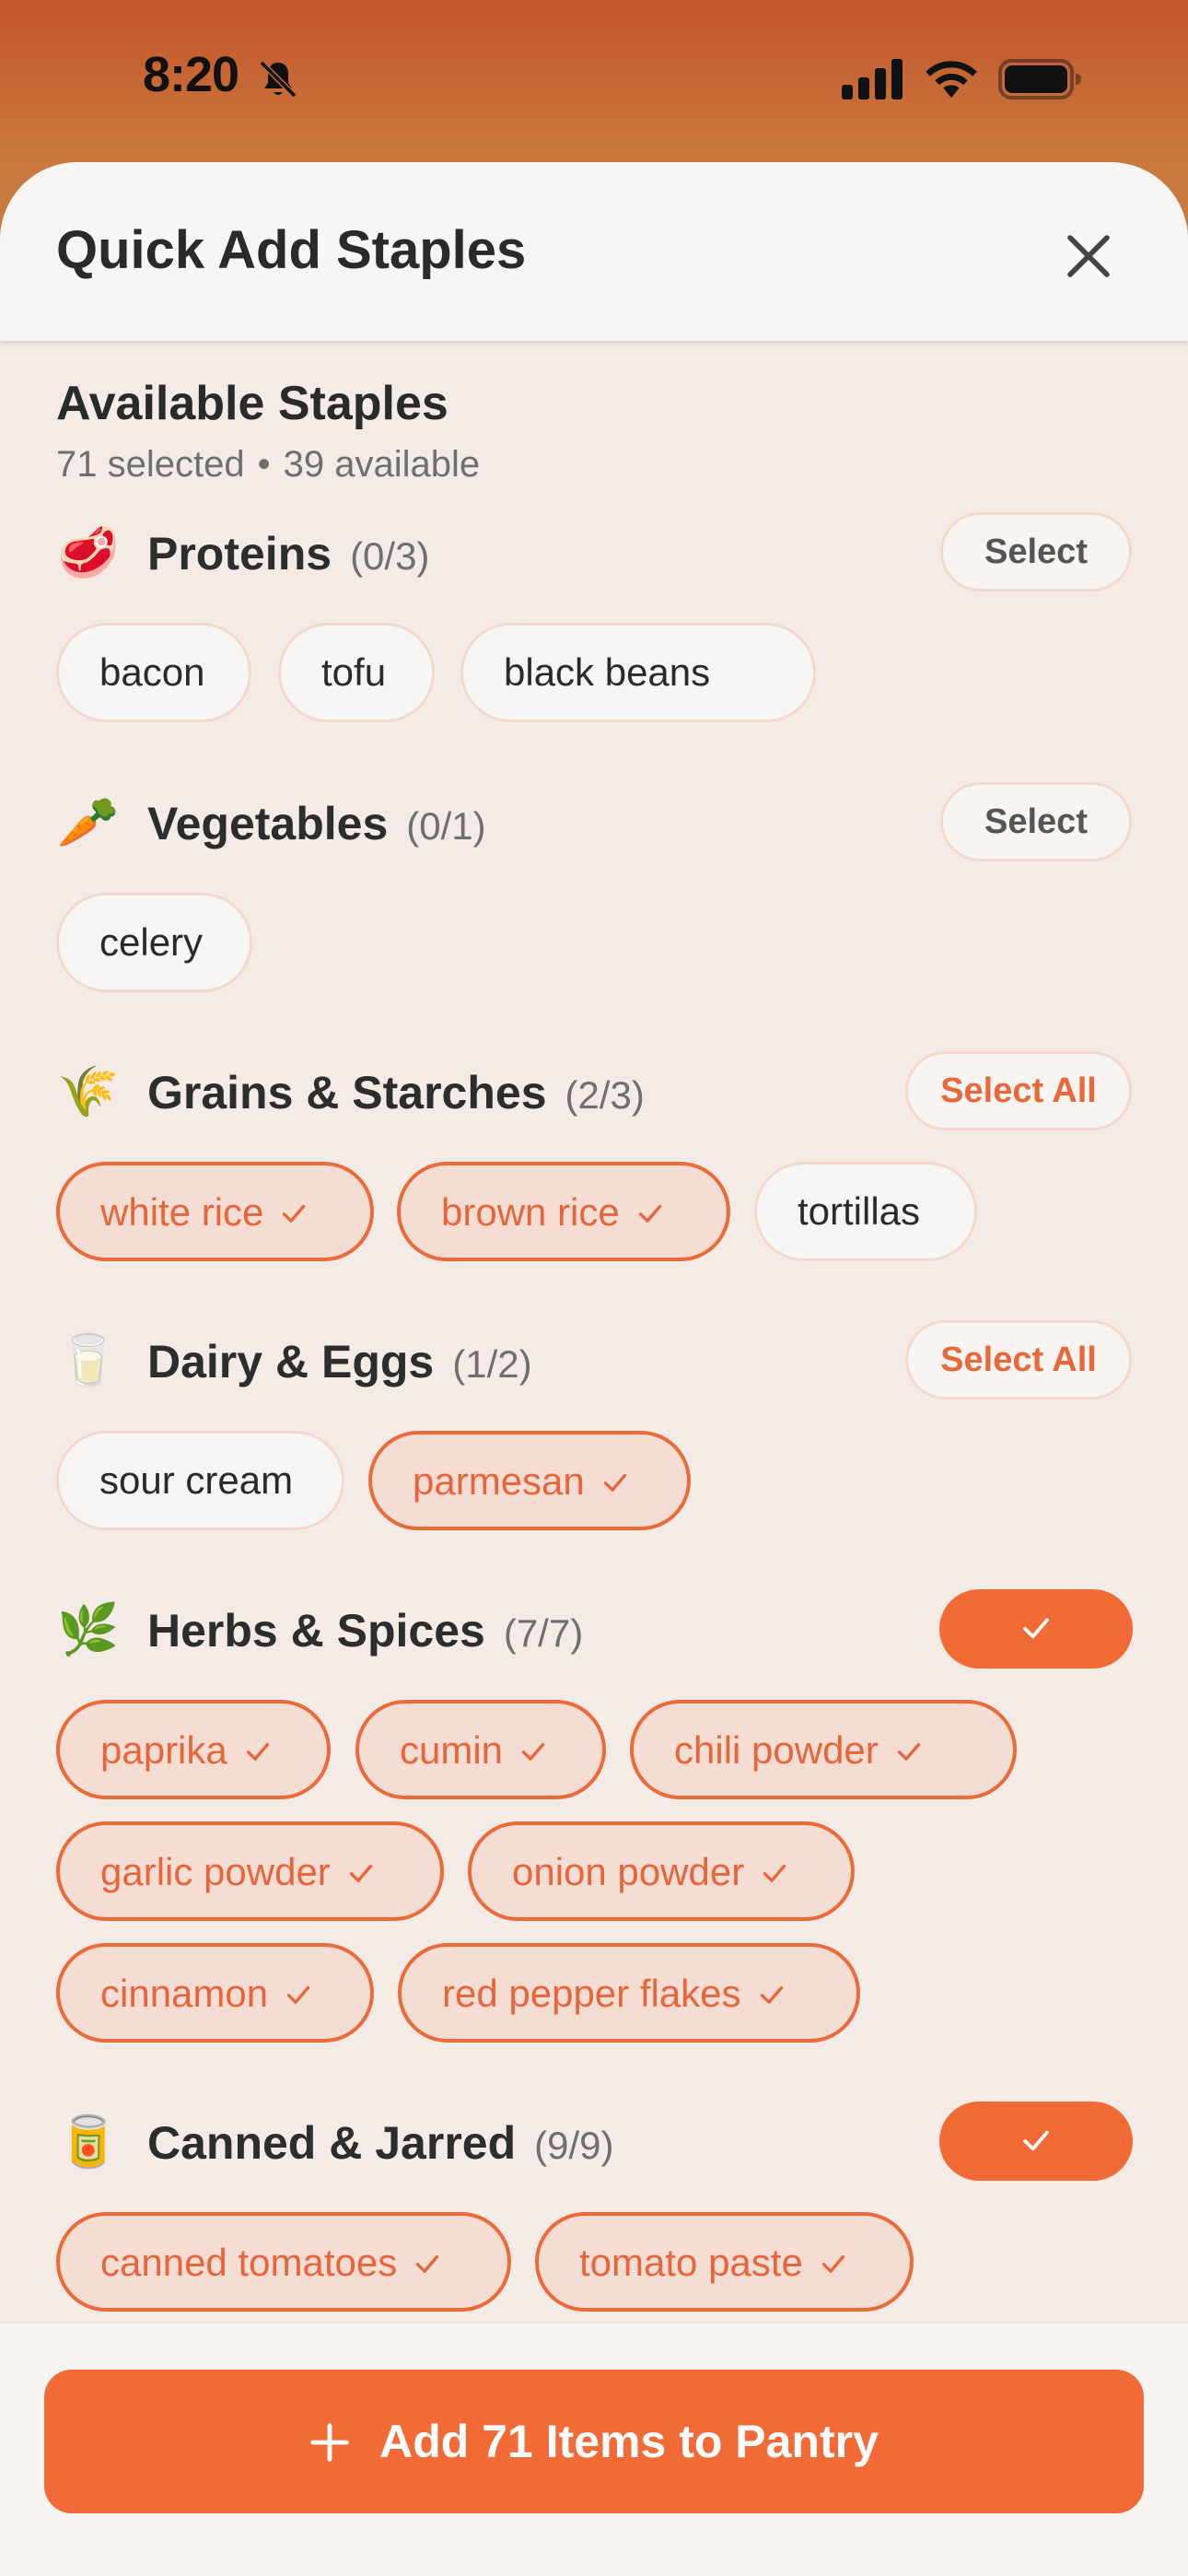 The image size is (1188, 2576). Describe the element at coordinates (182, 1212) in the screenshot. I see `staple-chip-label: white rice` at that location.